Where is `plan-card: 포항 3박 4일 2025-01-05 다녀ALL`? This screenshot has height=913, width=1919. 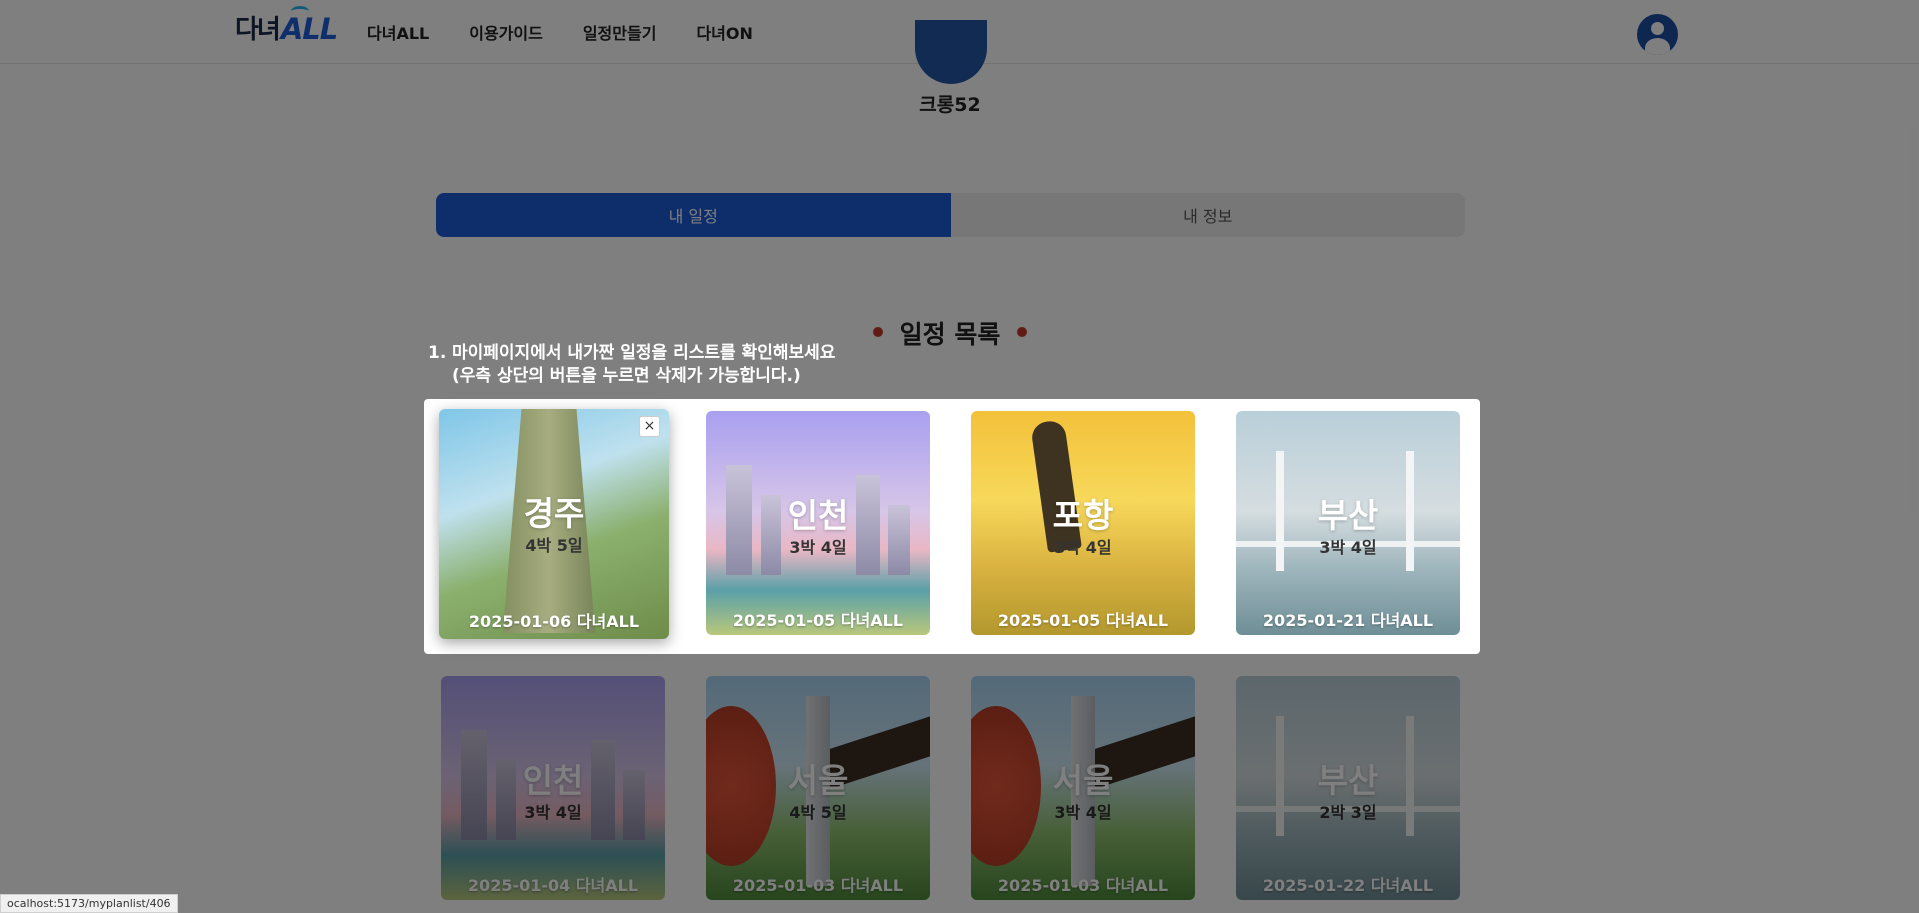 plan-card: 포항 3박 4일 2025-01-05 다녀ALL is located at coordinates (1083, 523).